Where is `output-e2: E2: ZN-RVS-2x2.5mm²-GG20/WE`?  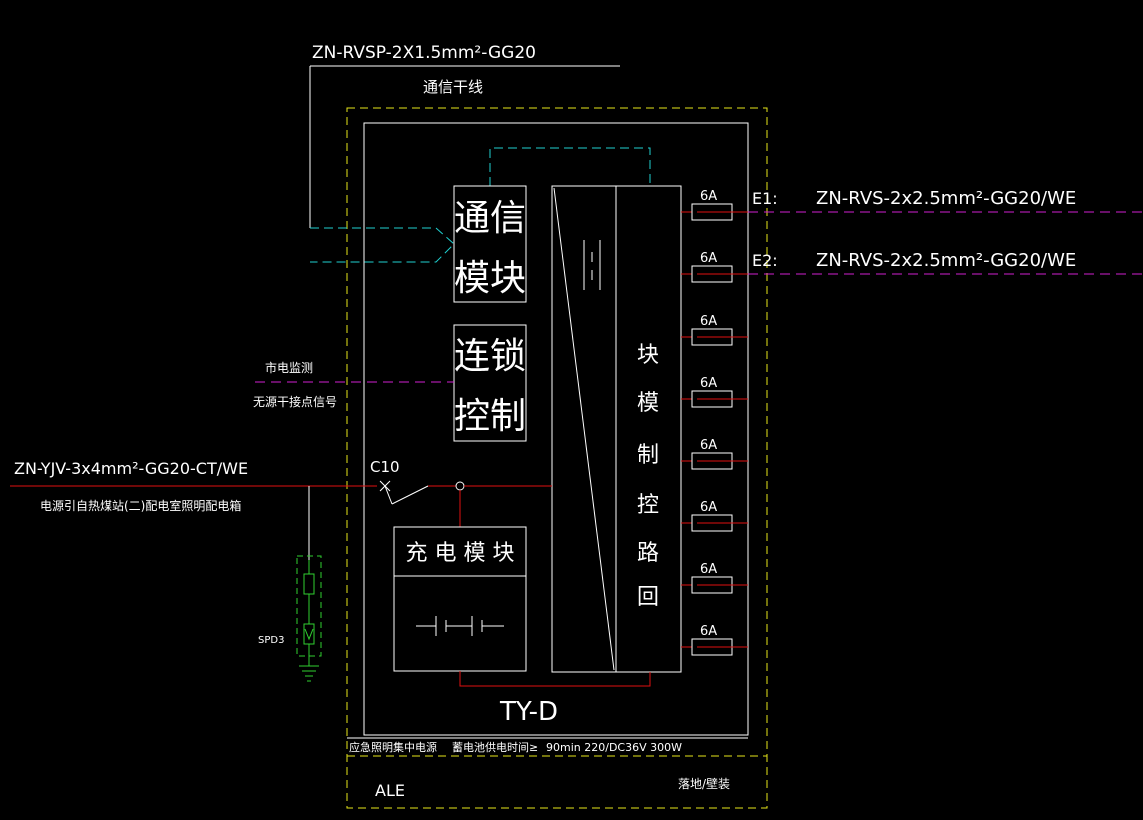 output-e2: E2: ZN-RVS-2x2.5mm²-GG20/WE is located at coordinates (945, 262).